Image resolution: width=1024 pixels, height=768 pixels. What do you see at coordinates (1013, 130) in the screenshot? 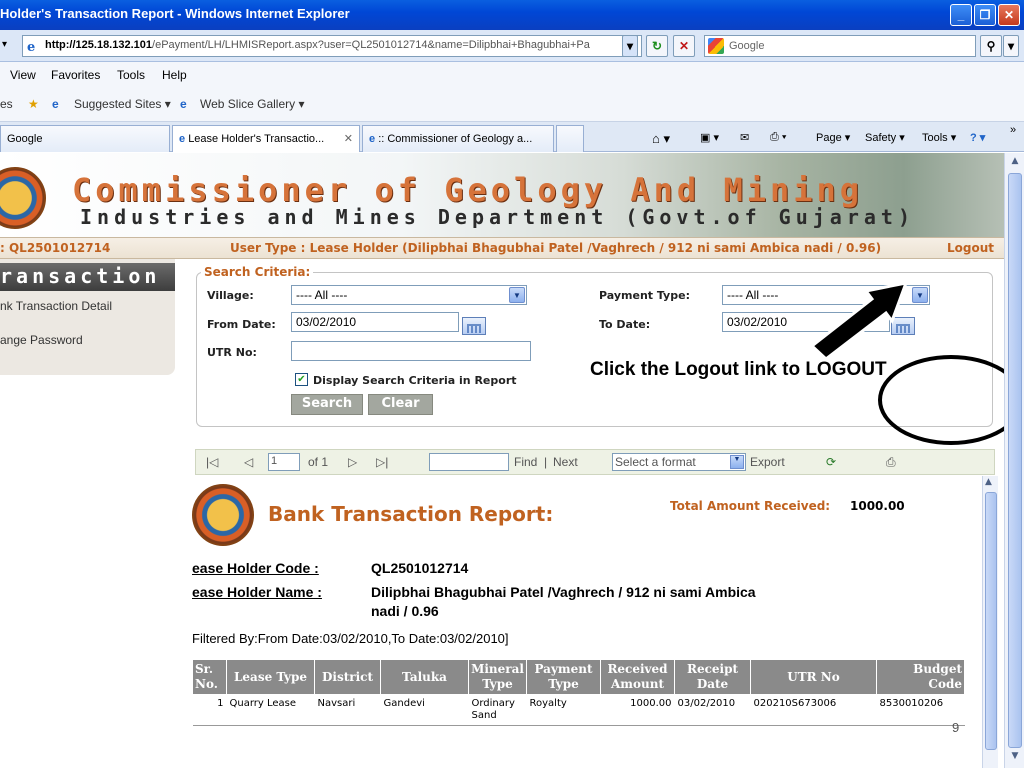
I see `chevron-more-icon: »` at bounding box center [1013, 130].